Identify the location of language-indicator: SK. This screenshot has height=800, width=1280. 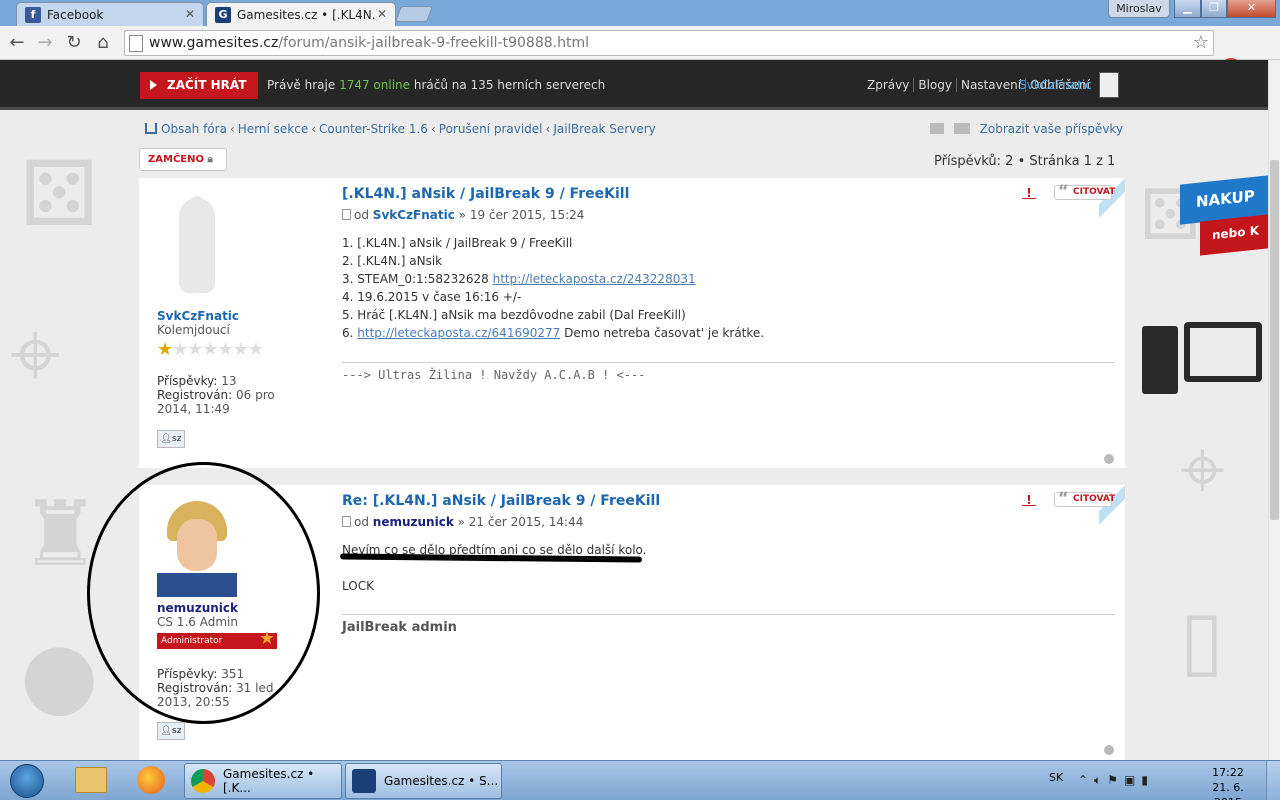
(1056, 777).